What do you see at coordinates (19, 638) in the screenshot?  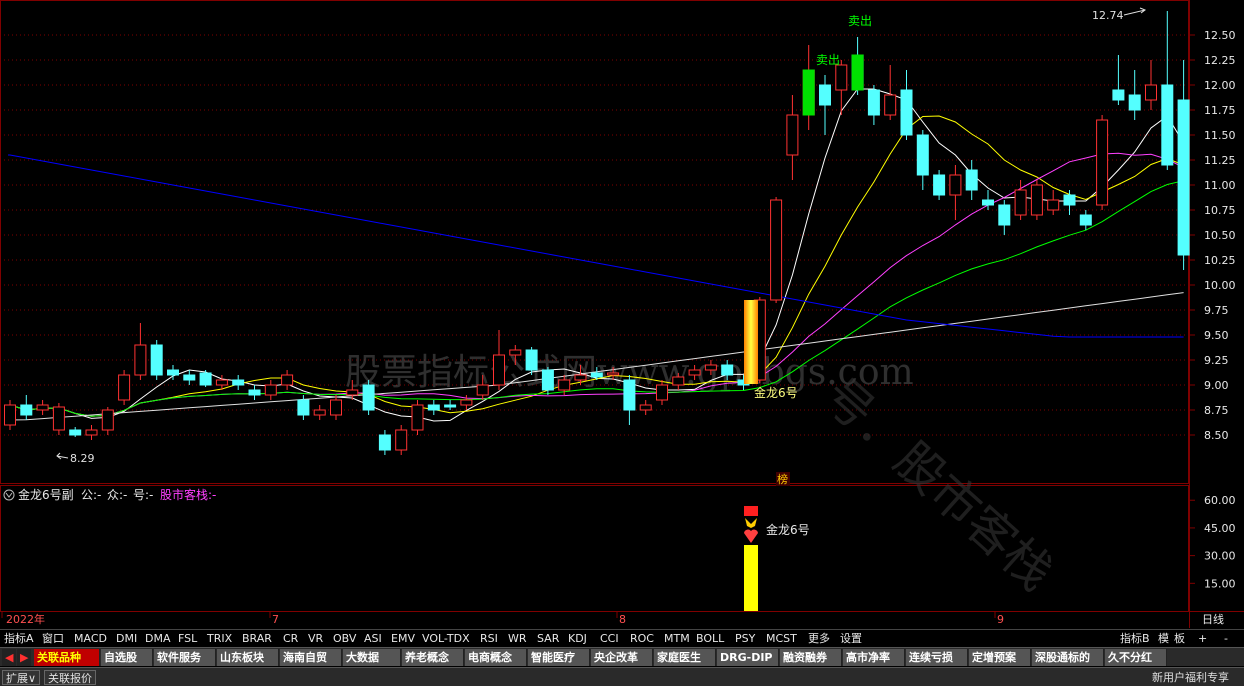 I see `tab-indicator-a: 指标A` at bounding box center [19, 638].